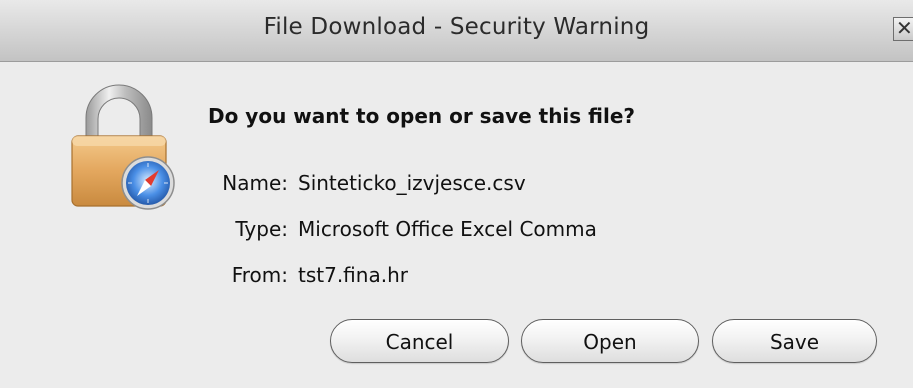  I want to click on file-name-value: Sinteticko_izvjesce.csv, so click(412, 183).